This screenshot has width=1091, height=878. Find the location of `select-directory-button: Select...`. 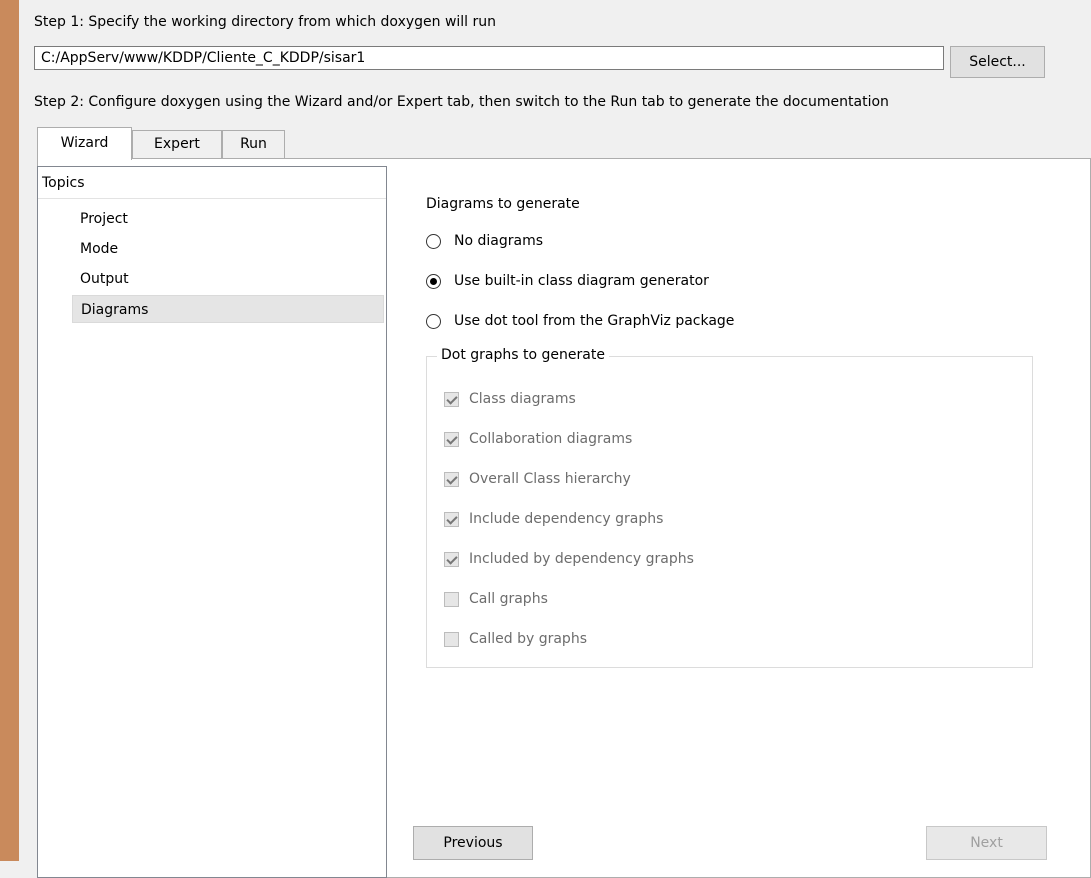

select-directory-button: Select... is located at coordinates (997, 62).